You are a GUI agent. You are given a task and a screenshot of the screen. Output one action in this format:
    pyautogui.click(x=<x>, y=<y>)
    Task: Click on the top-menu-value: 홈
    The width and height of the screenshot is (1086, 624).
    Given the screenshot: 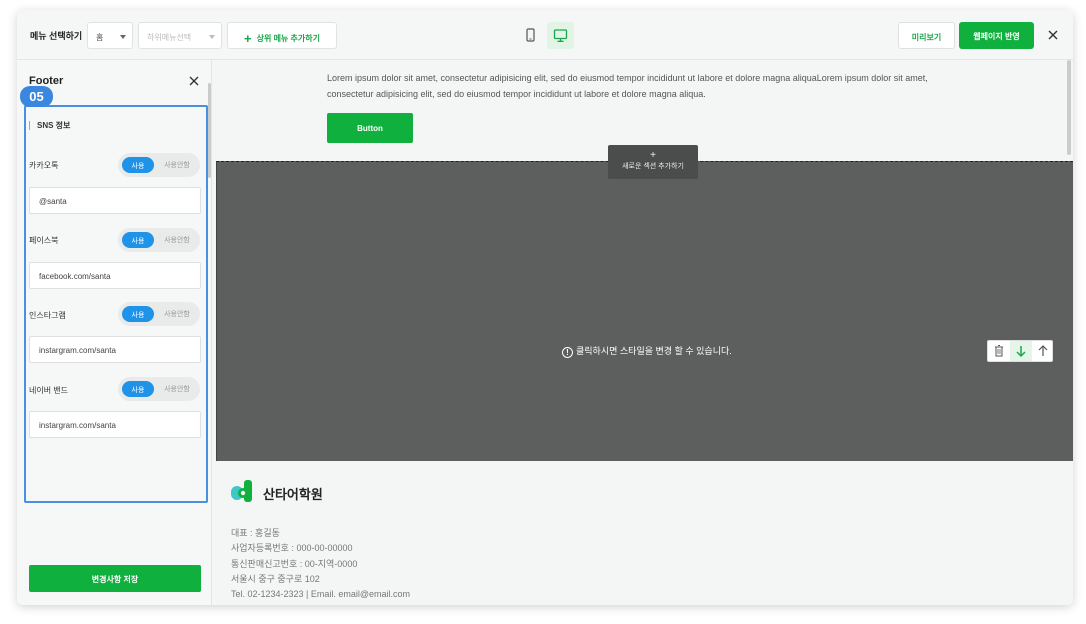 What is the action you would take?
    pyautogui.click(x=100, y=37)
    